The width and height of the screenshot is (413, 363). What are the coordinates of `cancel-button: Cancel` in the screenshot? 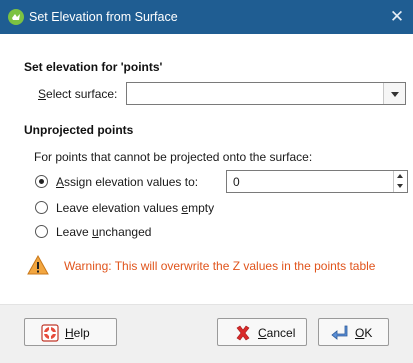 It's located at (262, 332).